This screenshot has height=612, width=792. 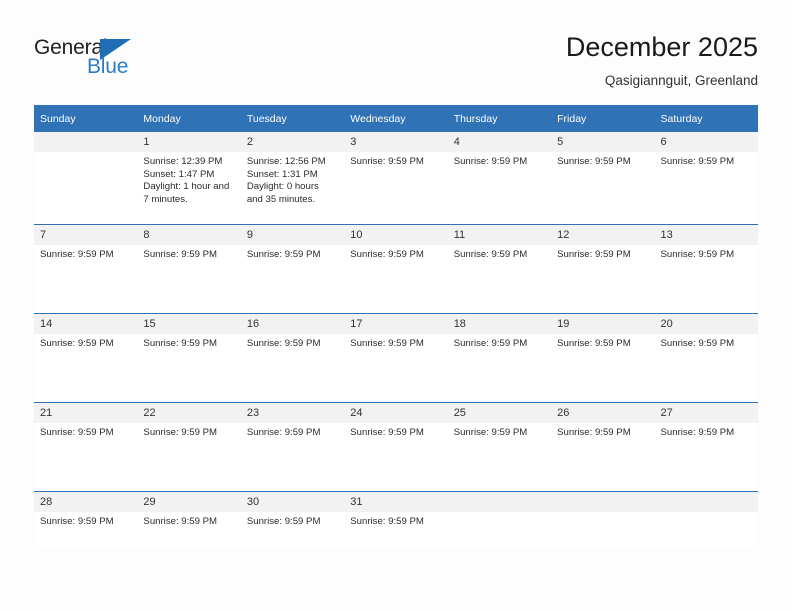 I want to click on day-number: 31, so click(x=396, y=501).